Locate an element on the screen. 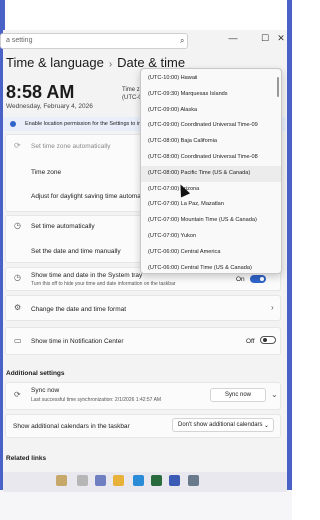  desktop-frame-right is located at coordinates (289, 260).